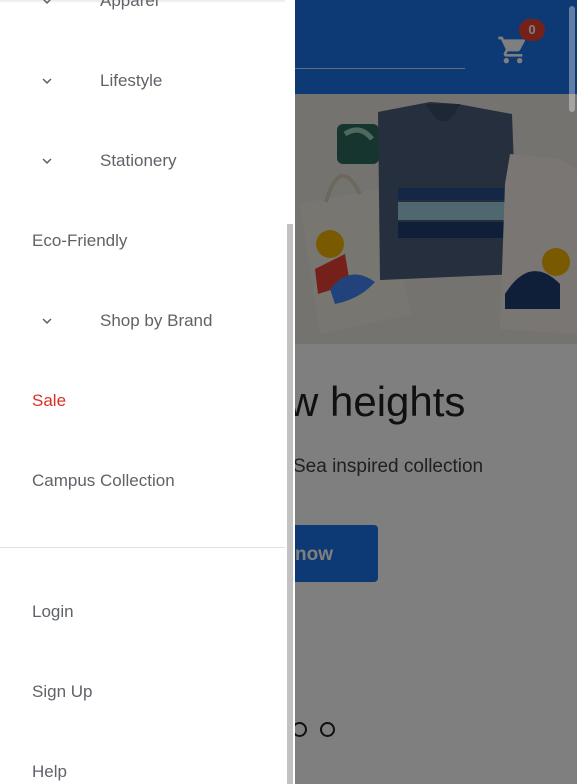 The width and height of the screenshot is (577, 784). I want to click on nav-item-label: Lifestyle, so click(131, 80).